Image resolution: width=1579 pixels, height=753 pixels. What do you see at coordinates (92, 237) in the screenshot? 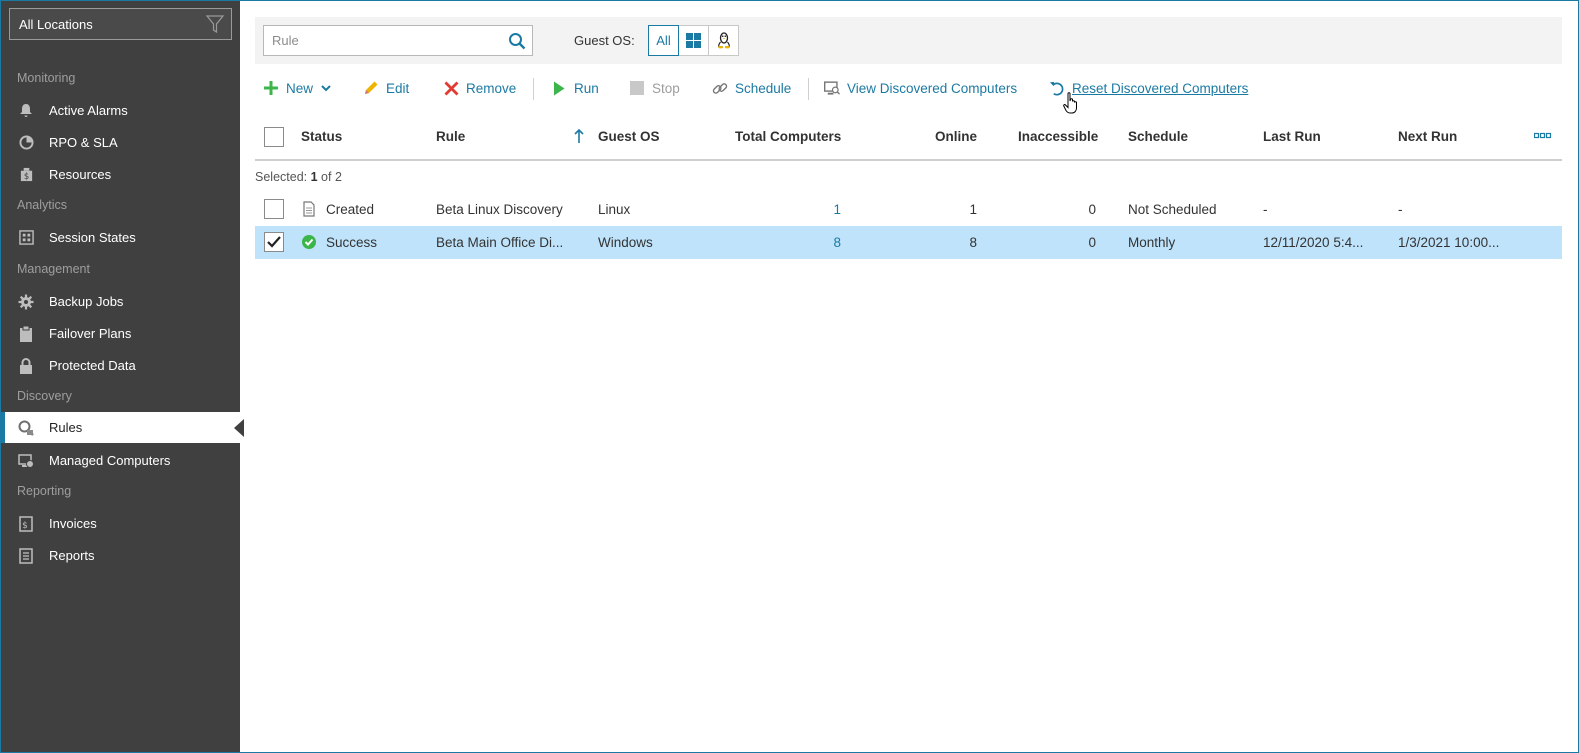
I see `sidebar-item-label: Session States` at bounding box center [92, 237].